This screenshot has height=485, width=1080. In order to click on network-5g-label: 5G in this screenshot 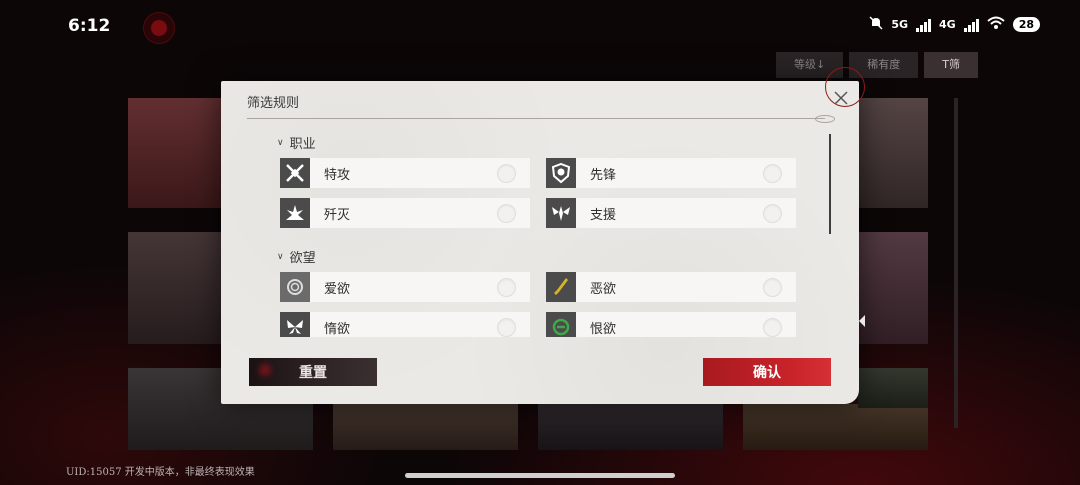, I will do `click(899, 24)`.